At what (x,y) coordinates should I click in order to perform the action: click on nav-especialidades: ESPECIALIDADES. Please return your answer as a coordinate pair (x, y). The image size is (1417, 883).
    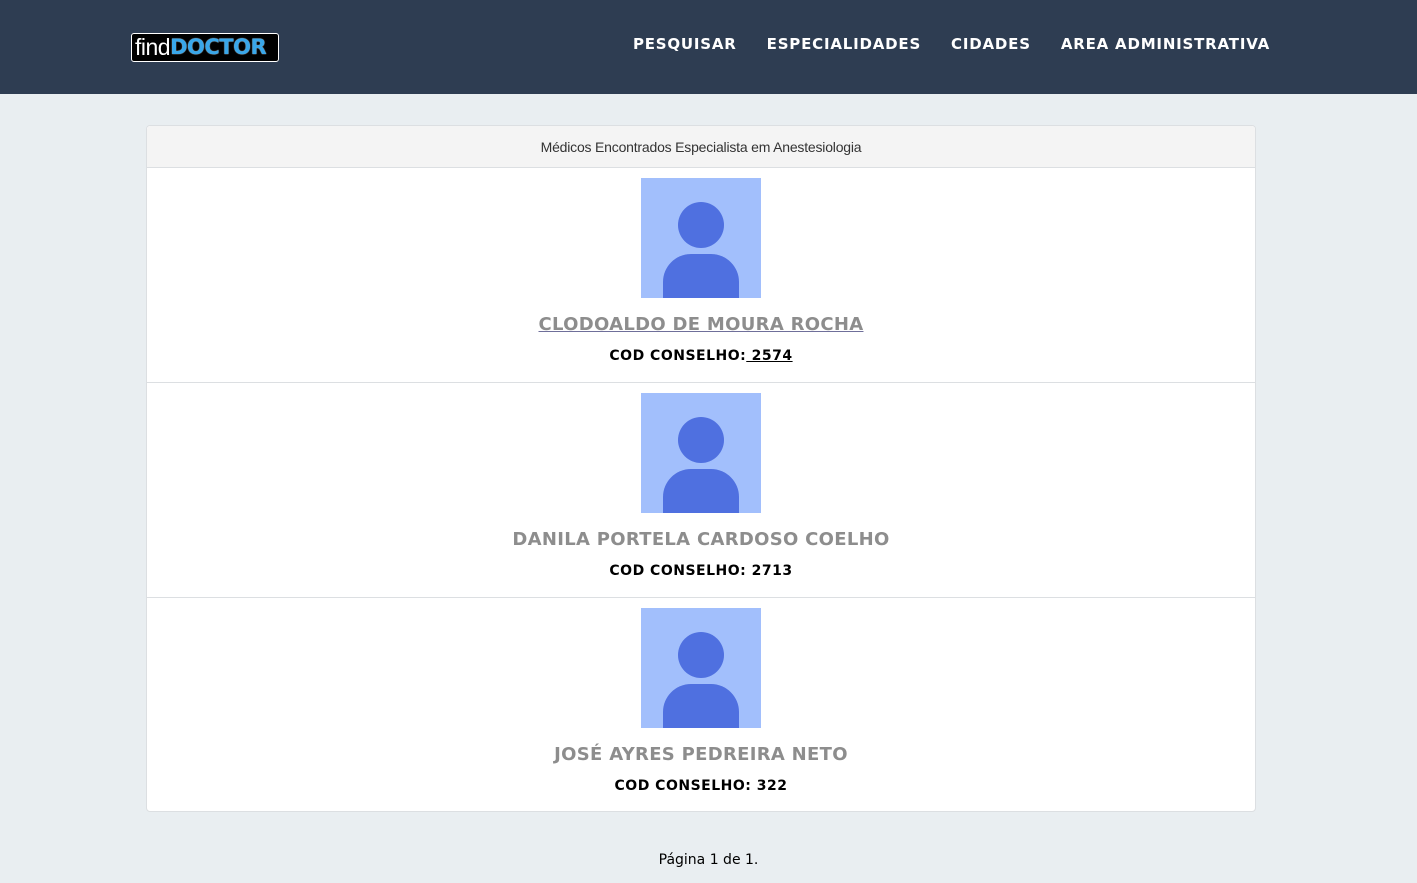
    Looking at the image, I should click on (844, 44).